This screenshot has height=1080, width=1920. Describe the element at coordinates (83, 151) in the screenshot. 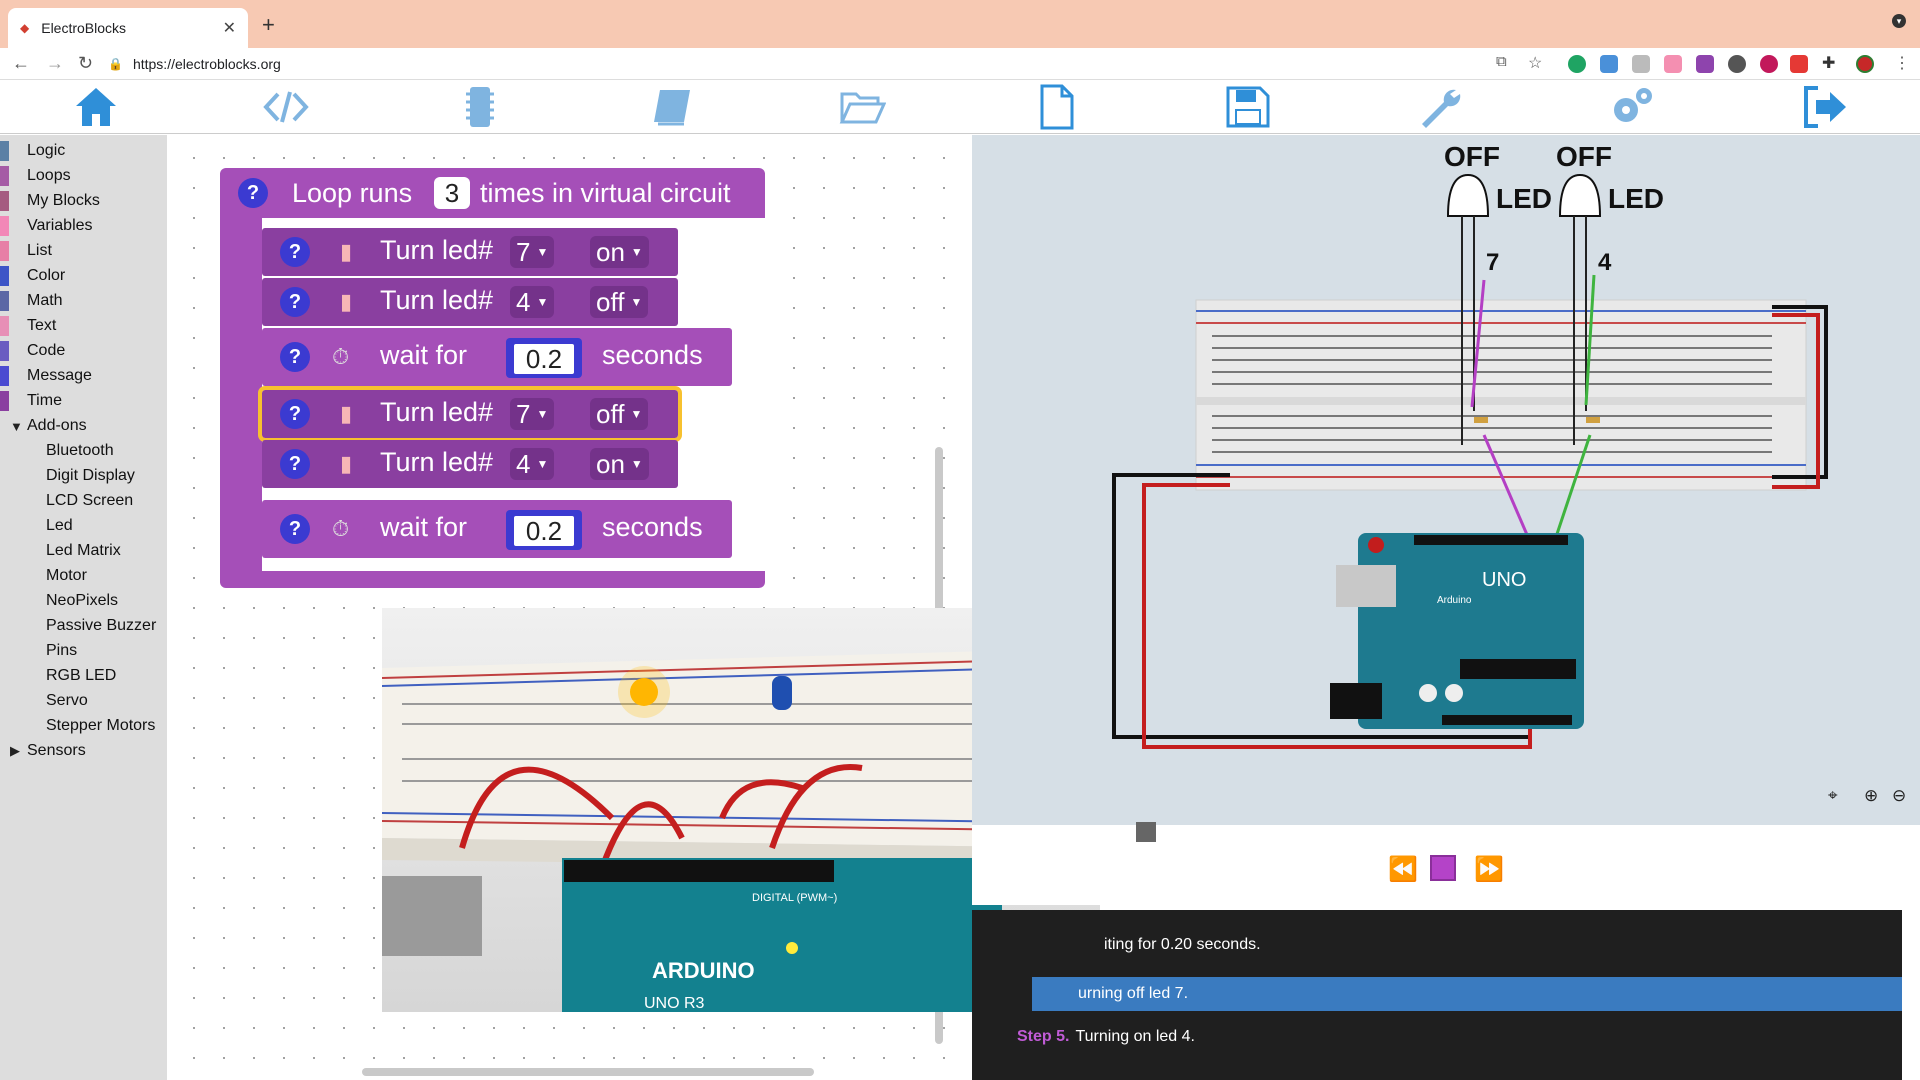

I see `toolbox-category-logic: Logic` at that location.